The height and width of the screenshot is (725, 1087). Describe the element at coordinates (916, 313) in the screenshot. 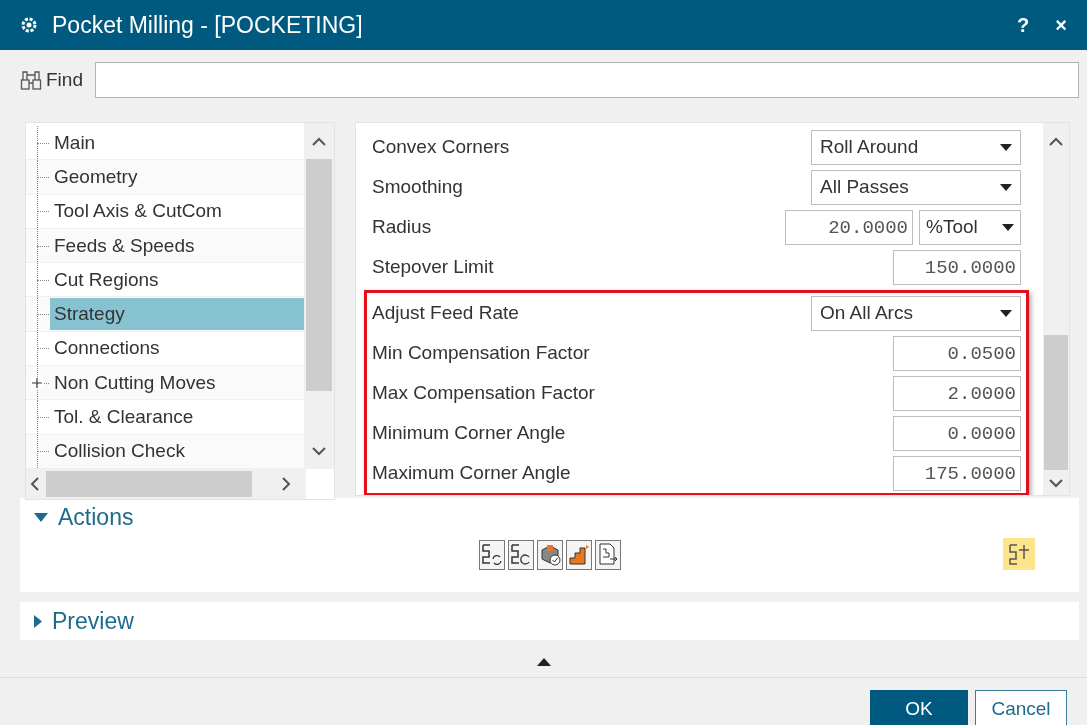

I see `dropdown: On All Arcs` at that location.